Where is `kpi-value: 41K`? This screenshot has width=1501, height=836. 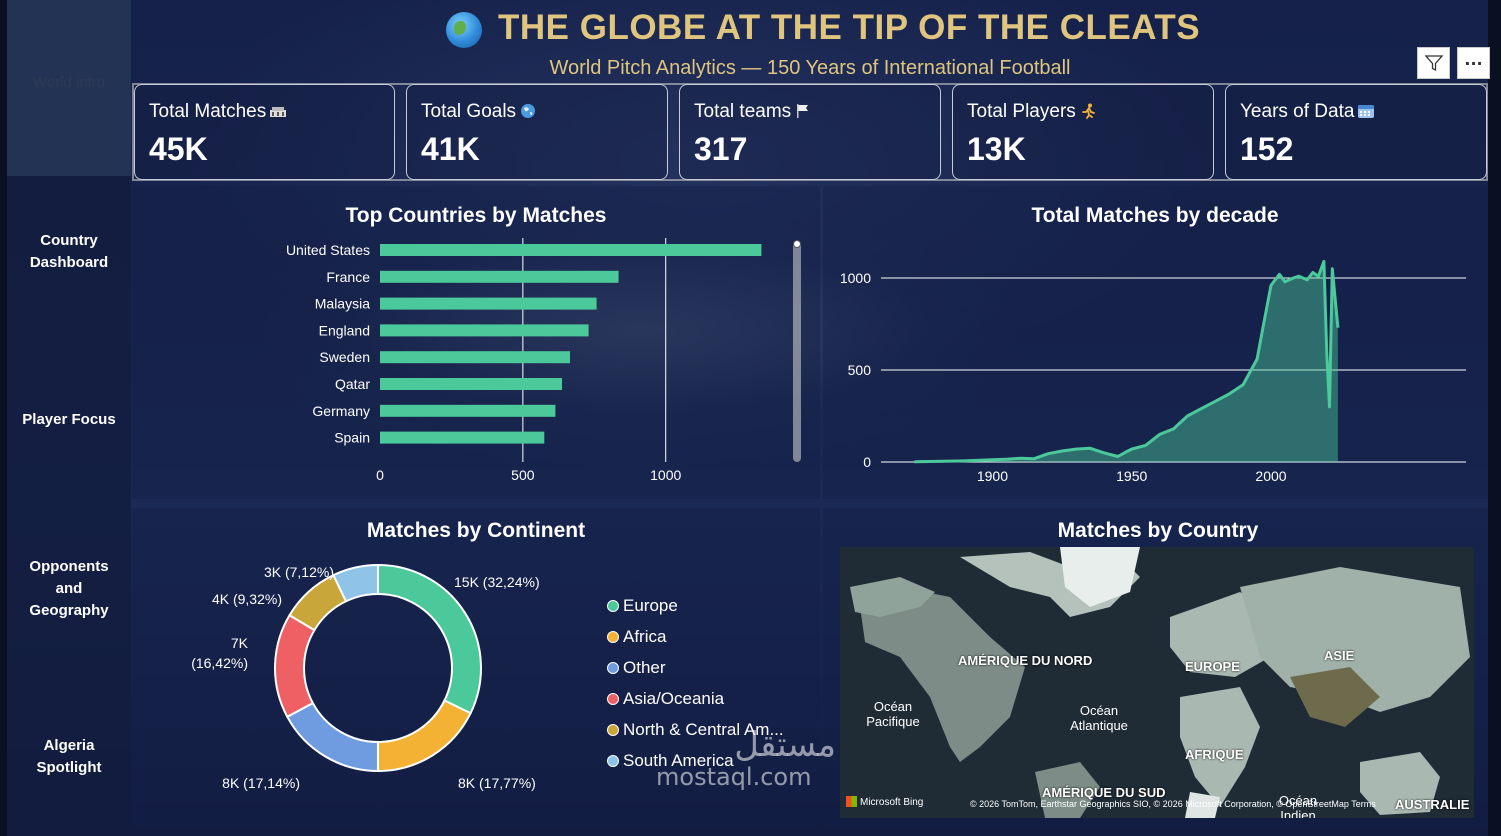 kpi-value: 41K is located at coordinates (450, 149).